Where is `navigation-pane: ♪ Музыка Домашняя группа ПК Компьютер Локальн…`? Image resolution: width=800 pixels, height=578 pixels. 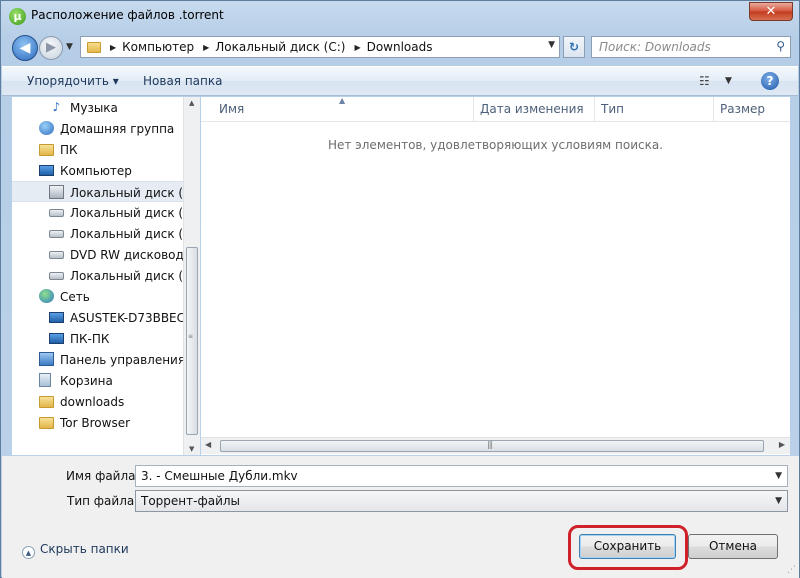
navigation-pane: ♪ Музыка Домашняя группа ПК Компьютер Локальн… is located at coordinates (106, 276).